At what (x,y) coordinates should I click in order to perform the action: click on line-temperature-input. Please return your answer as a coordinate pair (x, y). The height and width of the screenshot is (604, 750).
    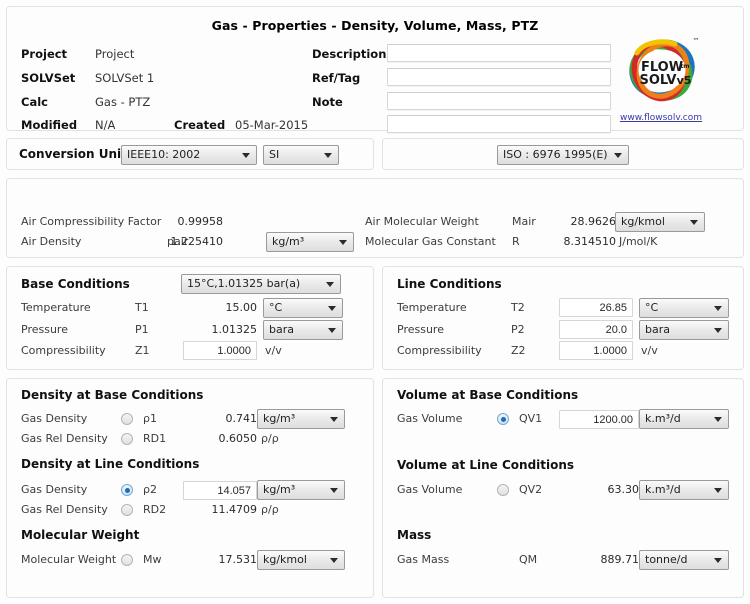
    Looking at the image, I should click on (596, 307).